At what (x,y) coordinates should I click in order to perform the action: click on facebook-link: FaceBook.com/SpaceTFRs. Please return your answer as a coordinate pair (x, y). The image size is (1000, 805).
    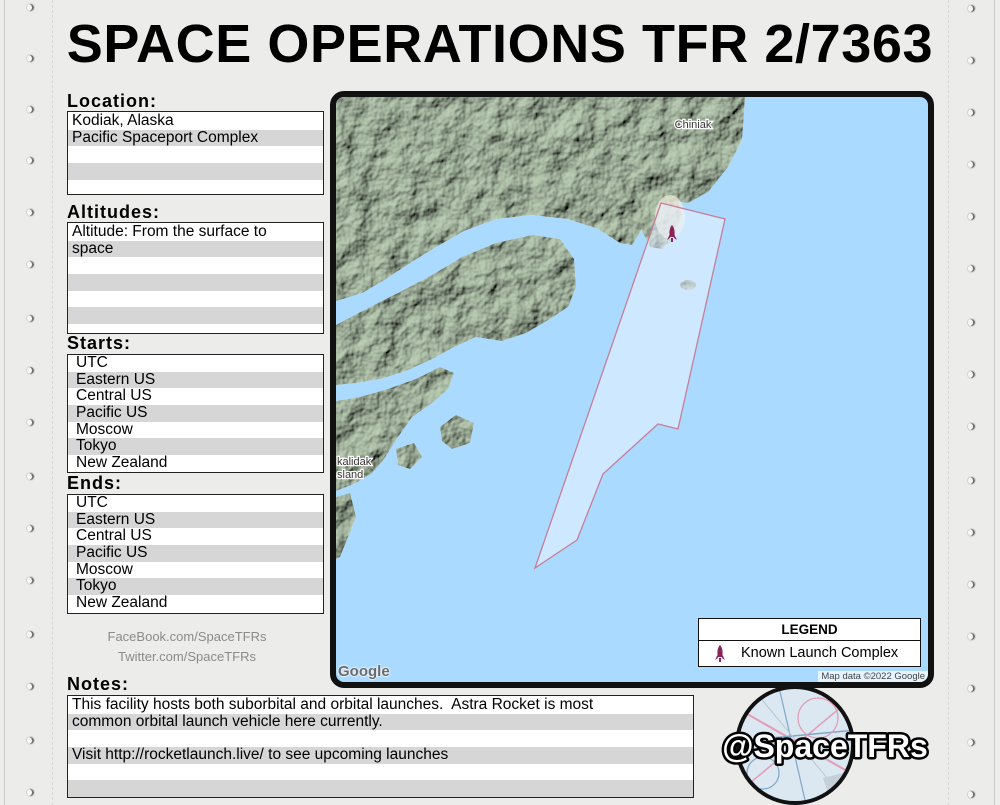
    Looking at the image, I should click on (187, 637).